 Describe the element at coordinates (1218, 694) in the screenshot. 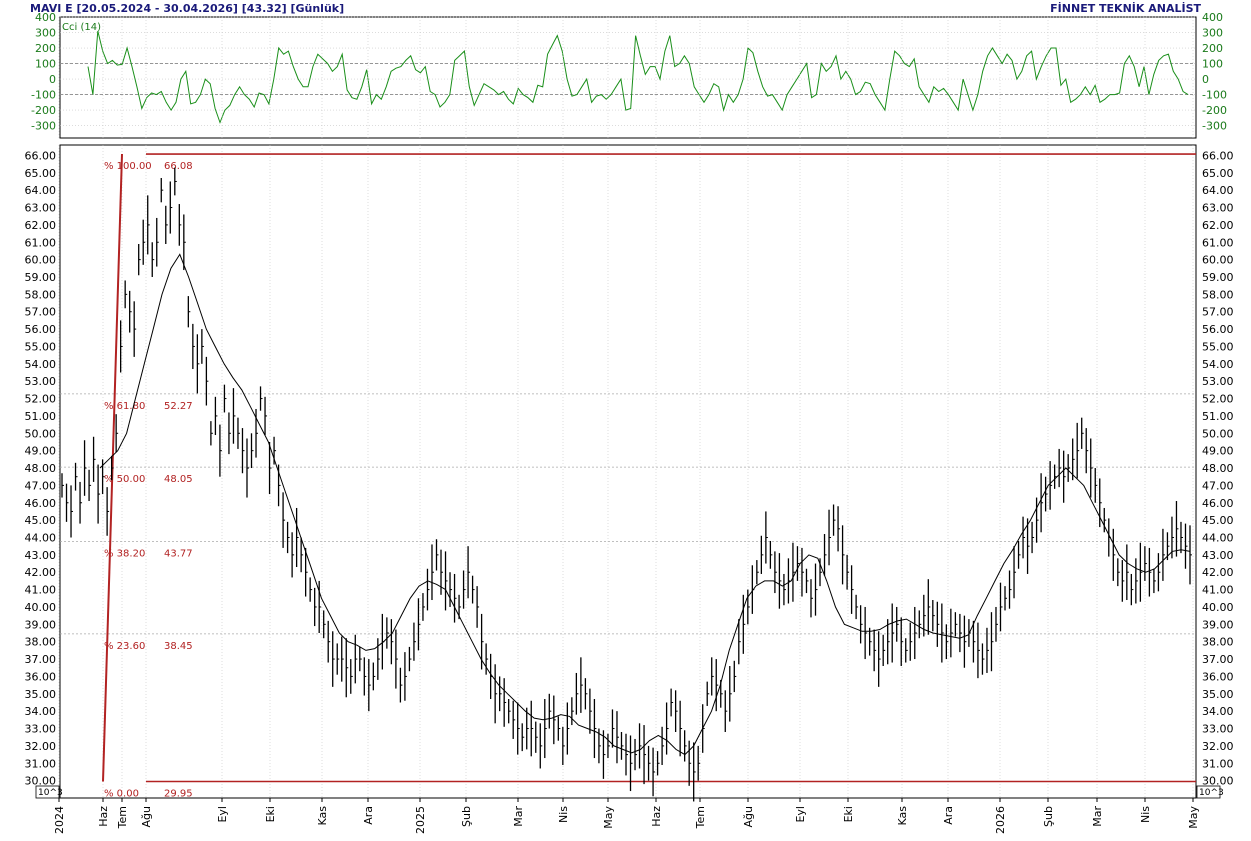

I see `price-y-tick-label-right: 35.00` at that location.